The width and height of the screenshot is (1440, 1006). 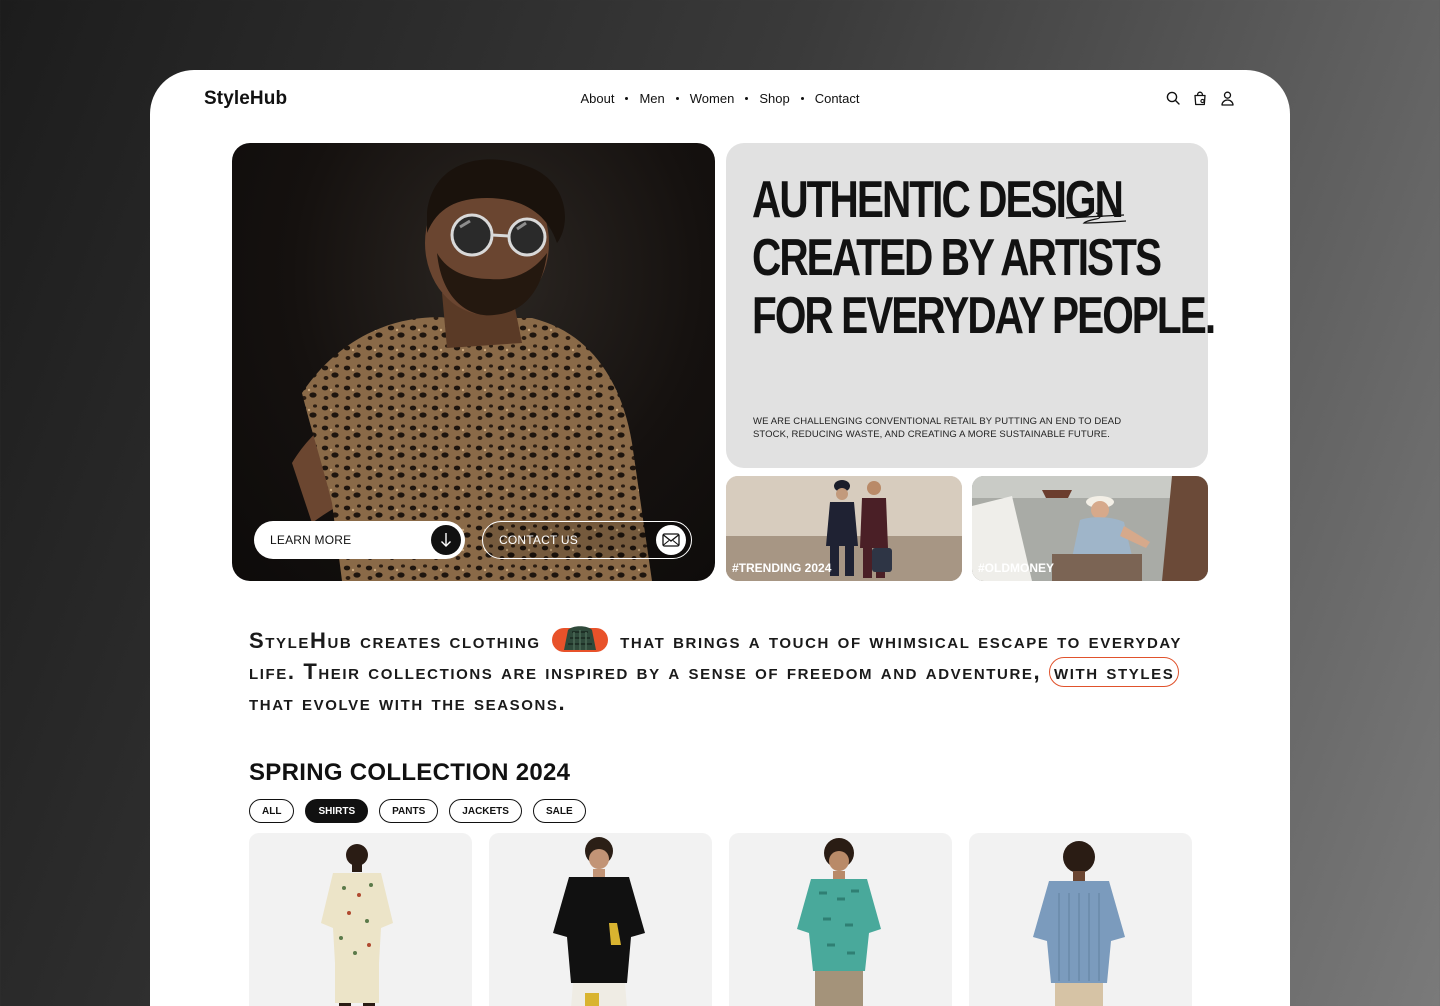 What do you see at coordinates (712, 98) in the screenshot?
I see `nav-women: Women` at bounding box center [712, 98].